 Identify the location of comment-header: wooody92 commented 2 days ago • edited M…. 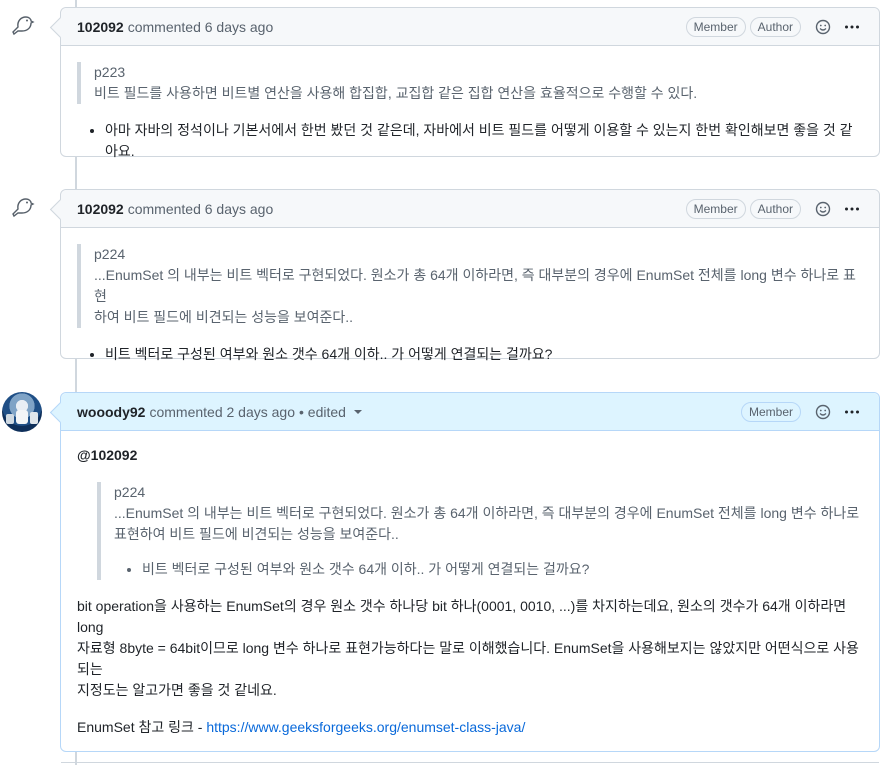
(470, 412).